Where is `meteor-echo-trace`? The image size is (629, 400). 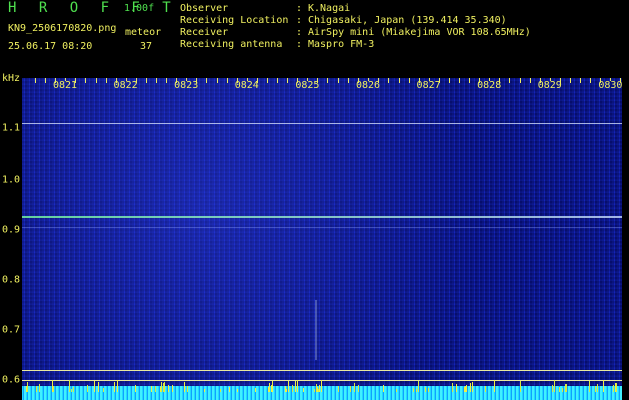
meteor-echo-trace is located at coordinates (316, 330).